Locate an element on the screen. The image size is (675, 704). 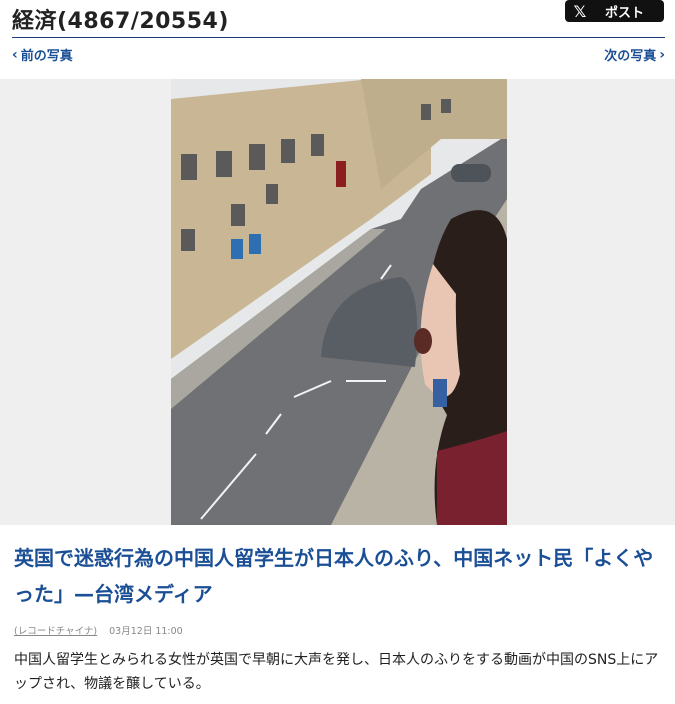
article-date: 03月12日 11:00 is located at coordinates (146, 631).